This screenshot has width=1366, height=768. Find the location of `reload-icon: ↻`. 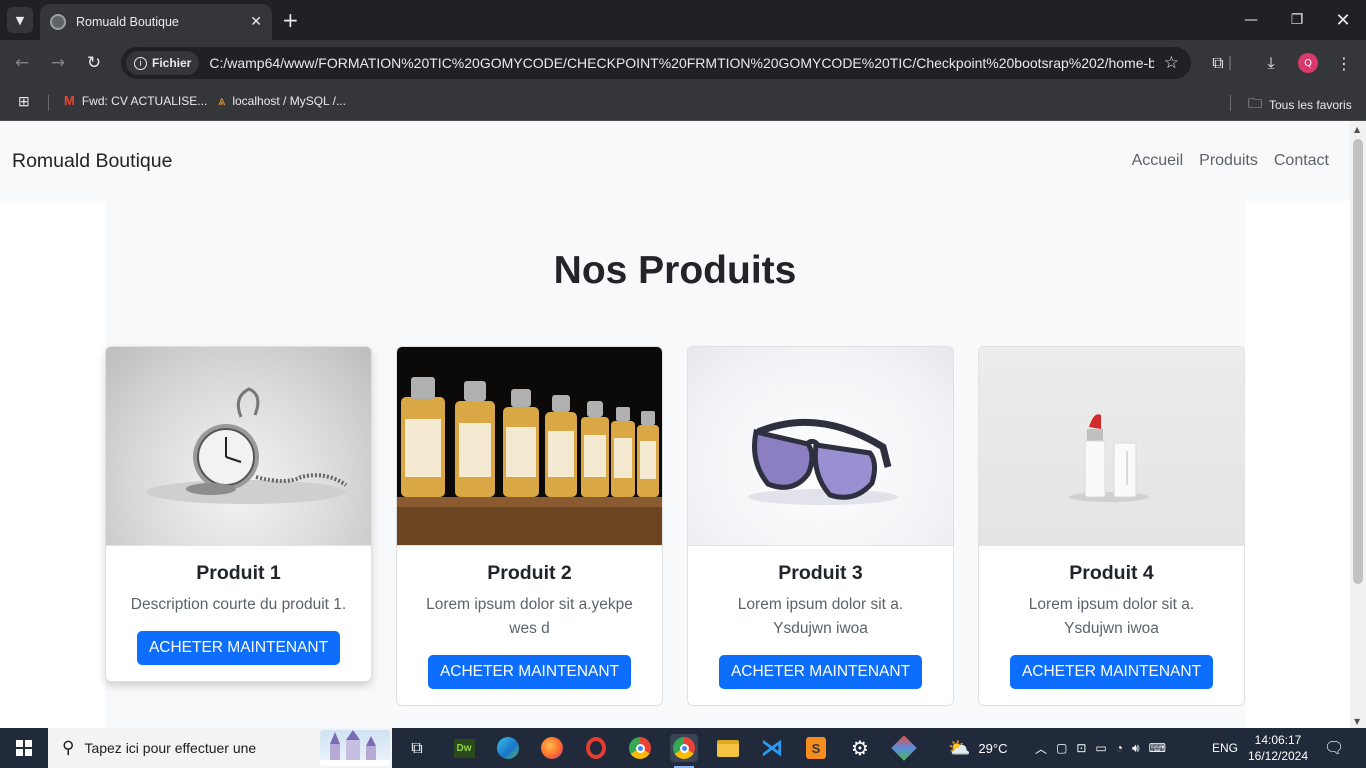

reload-icon: ↻ is located at coordinates (94, 63).